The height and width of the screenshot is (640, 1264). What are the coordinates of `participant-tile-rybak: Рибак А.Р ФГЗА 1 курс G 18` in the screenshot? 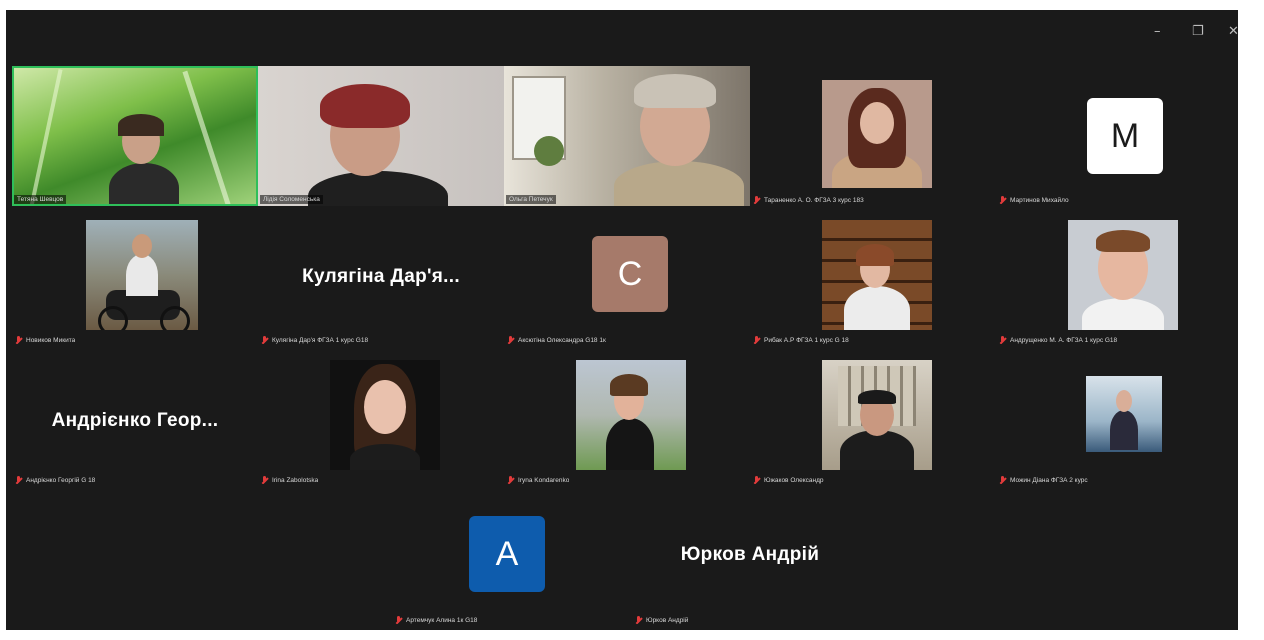 It's located at (873, 276).